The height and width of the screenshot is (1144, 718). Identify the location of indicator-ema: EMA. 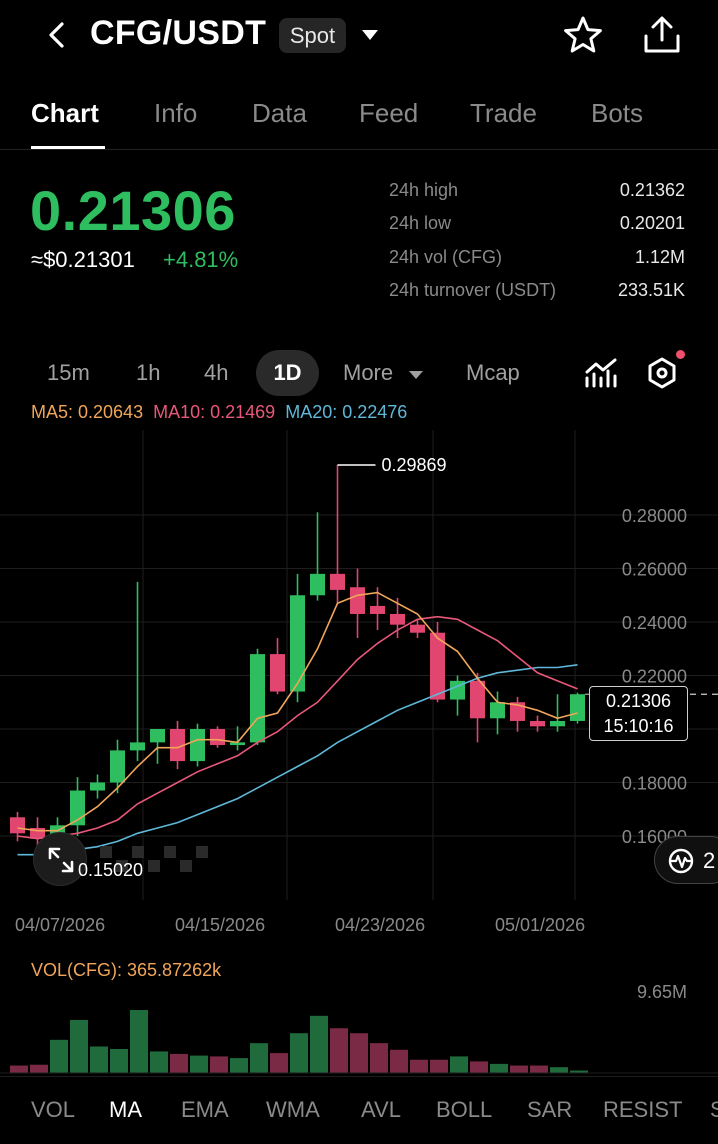
(205, 1110).